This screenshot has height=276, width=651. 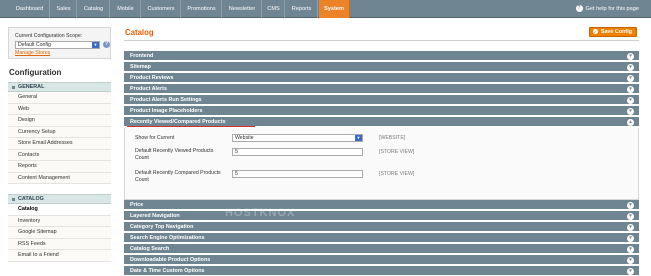 I want to click on nav-sales: Sales, so click(x=64, y=9).